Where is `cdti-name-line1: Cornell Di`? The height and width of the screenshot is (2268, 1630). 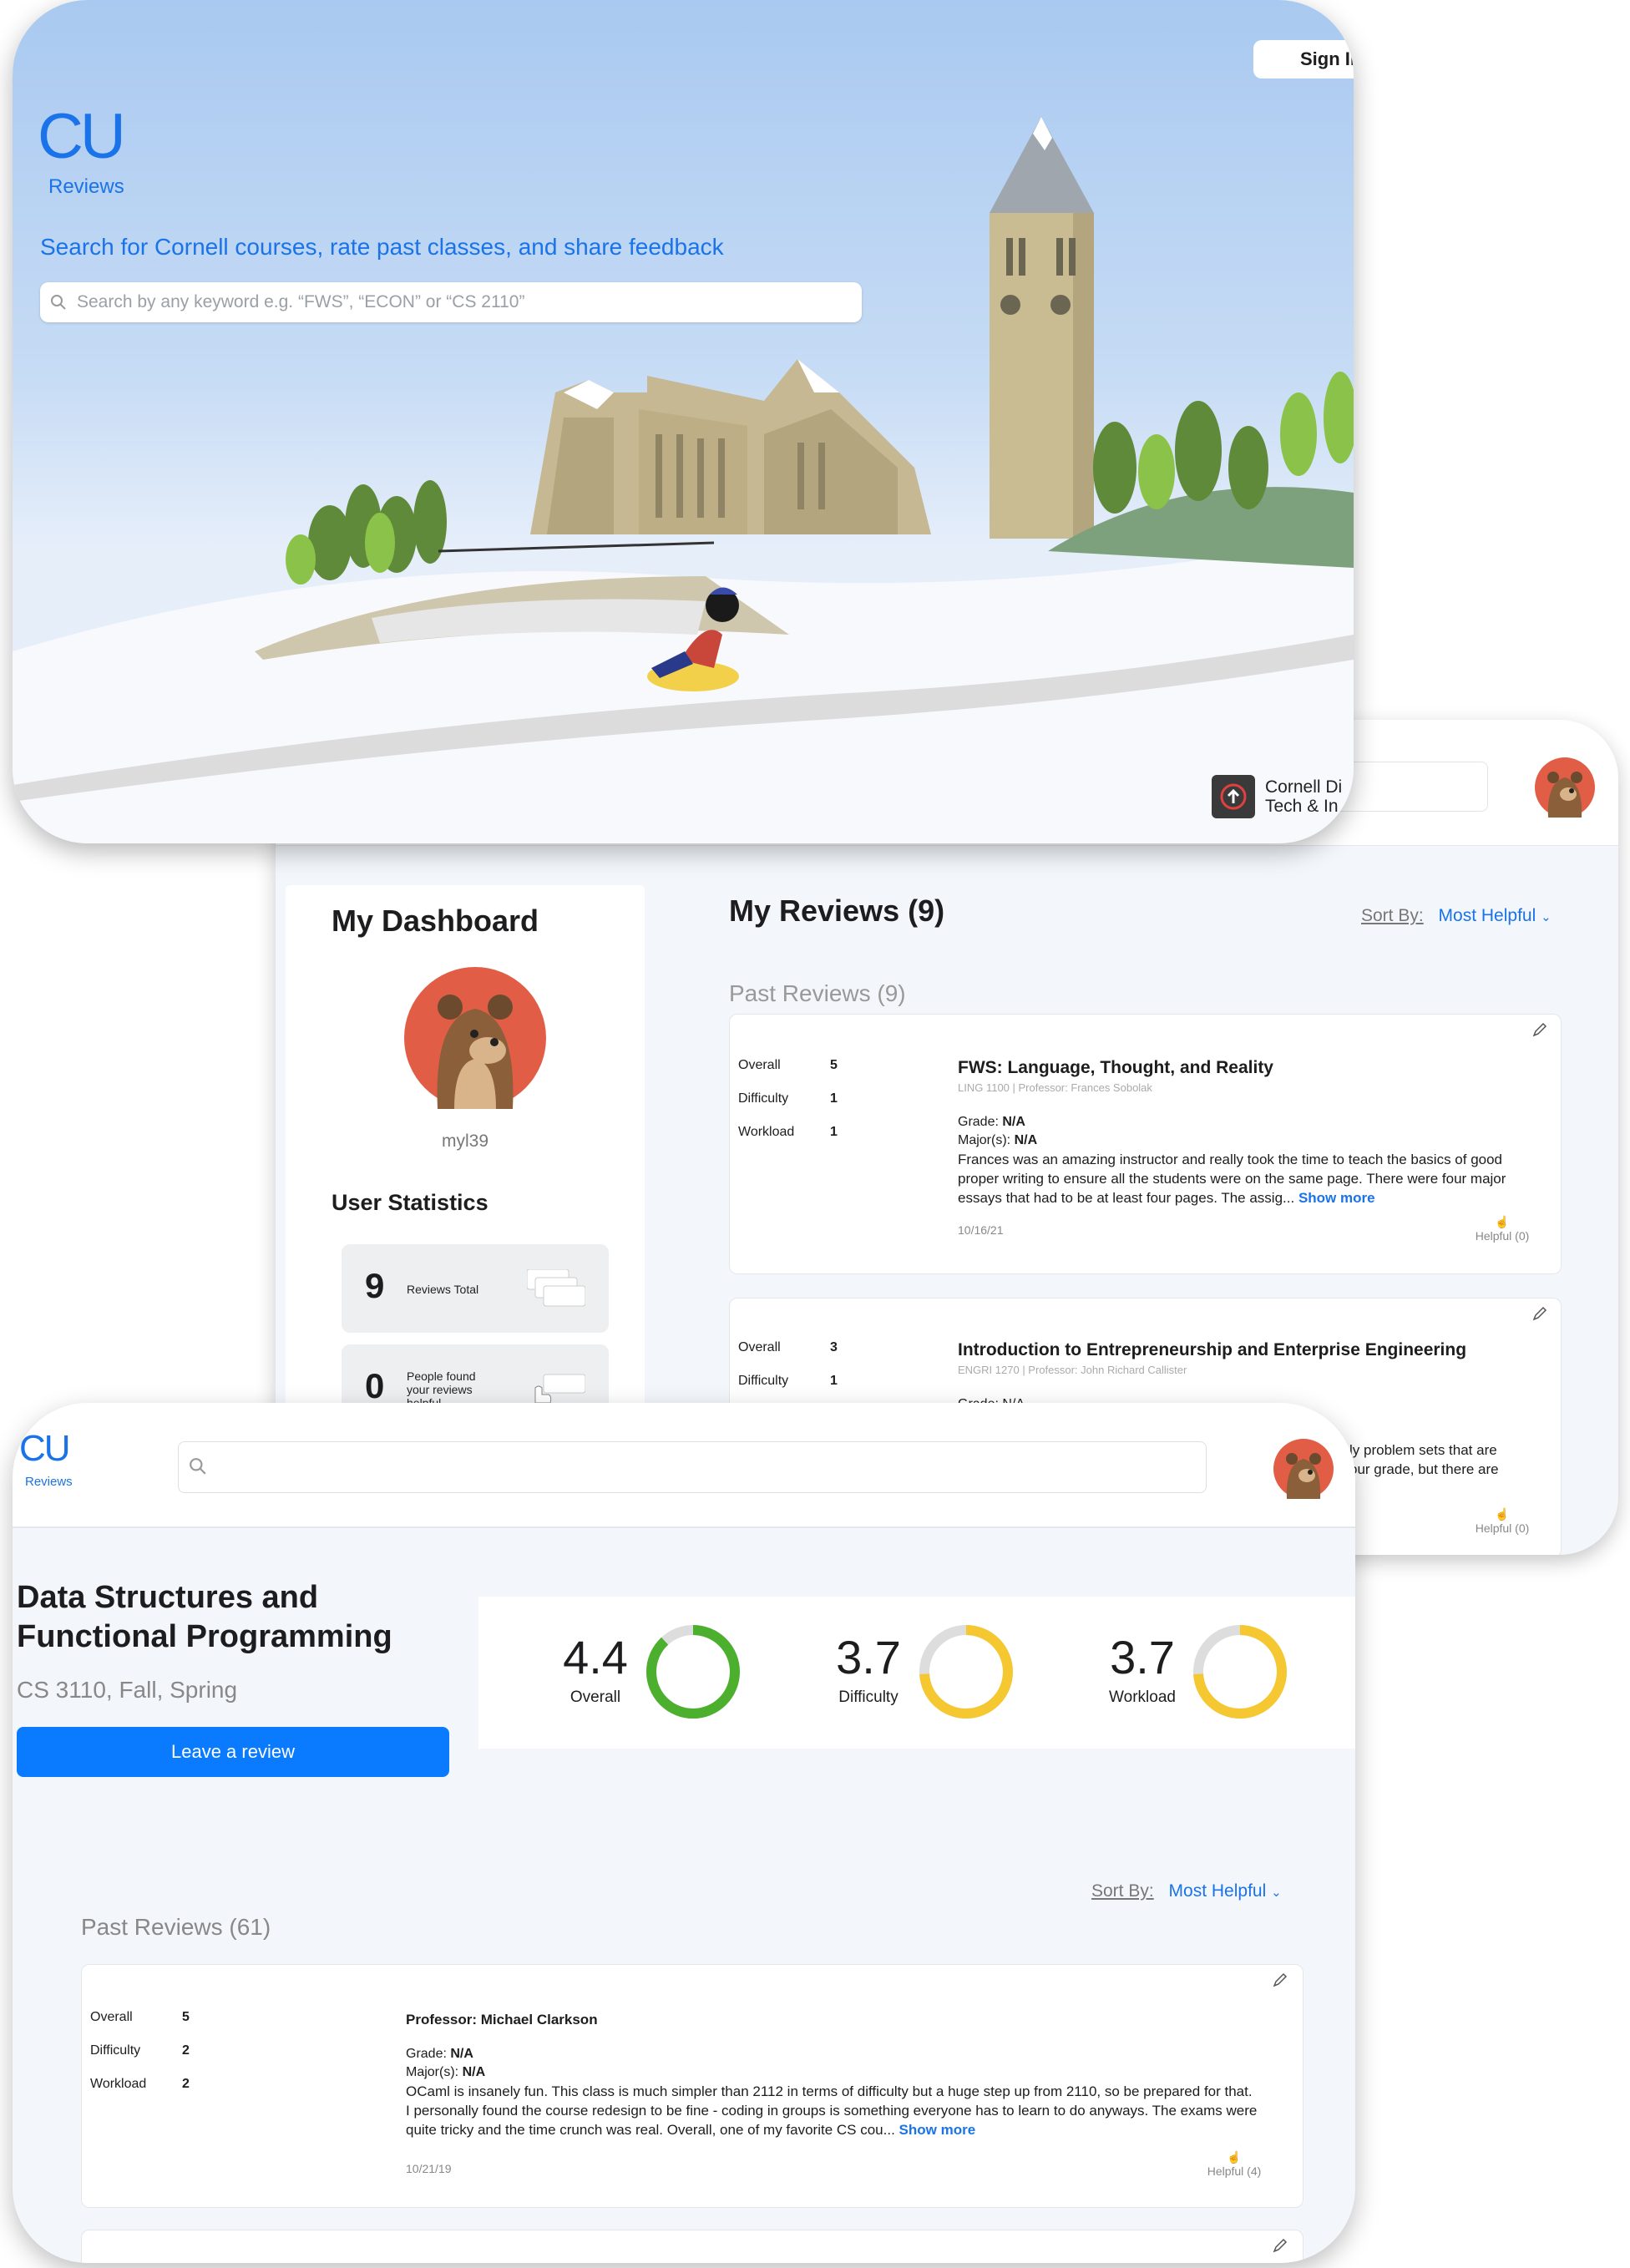 cdti-name-line1: Cornell Di is located at coordinates (1304, 787).